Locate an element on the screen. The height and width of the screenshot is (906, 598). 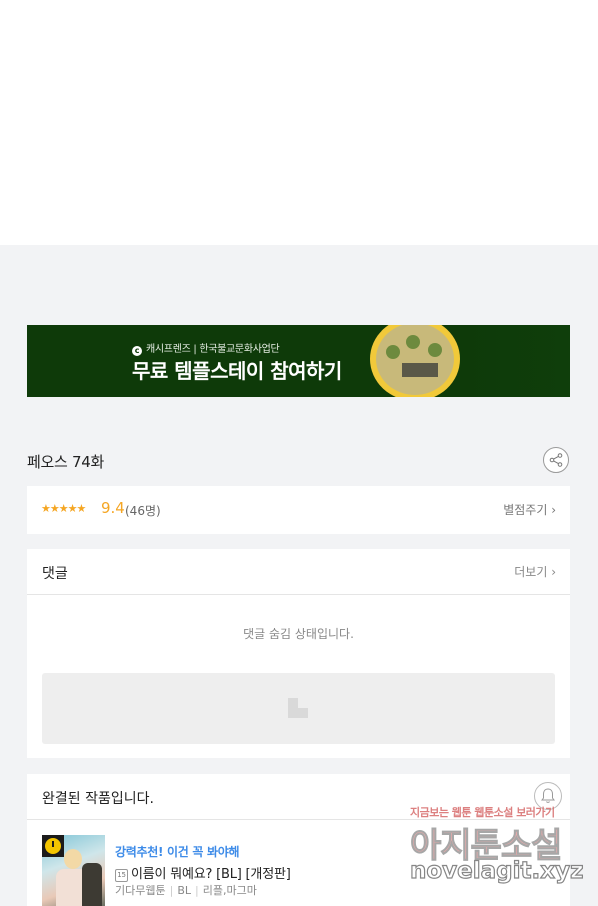
completed-title: 완결된 작품입니다. is located at coordinates (98, 799).